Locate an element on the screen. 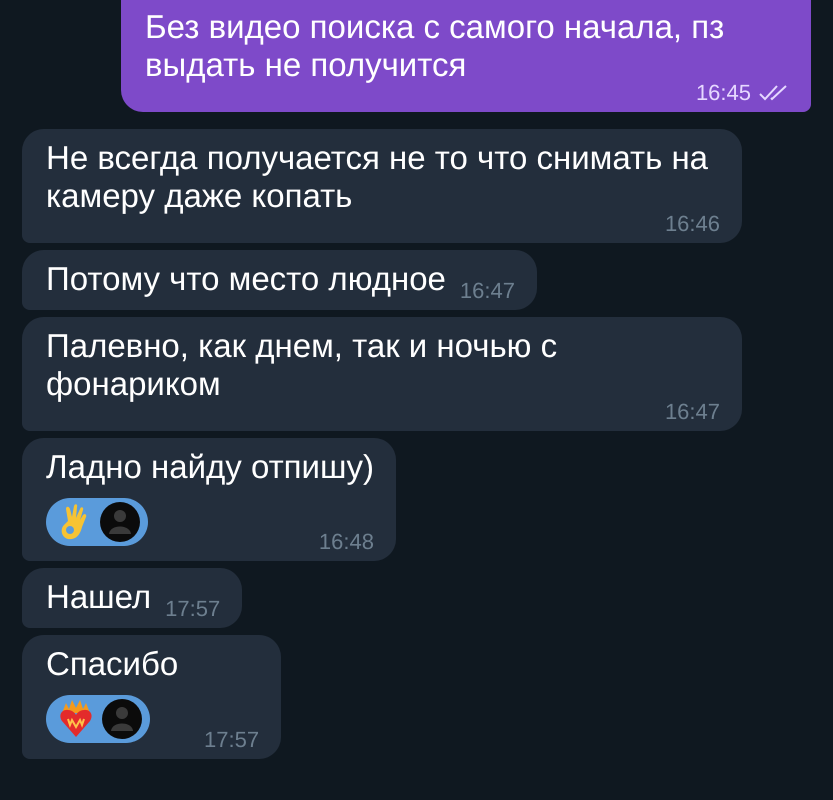 The width and height of the screenshot is (833, 800). message-time: 16:48 is located at coordinates (346, 542).